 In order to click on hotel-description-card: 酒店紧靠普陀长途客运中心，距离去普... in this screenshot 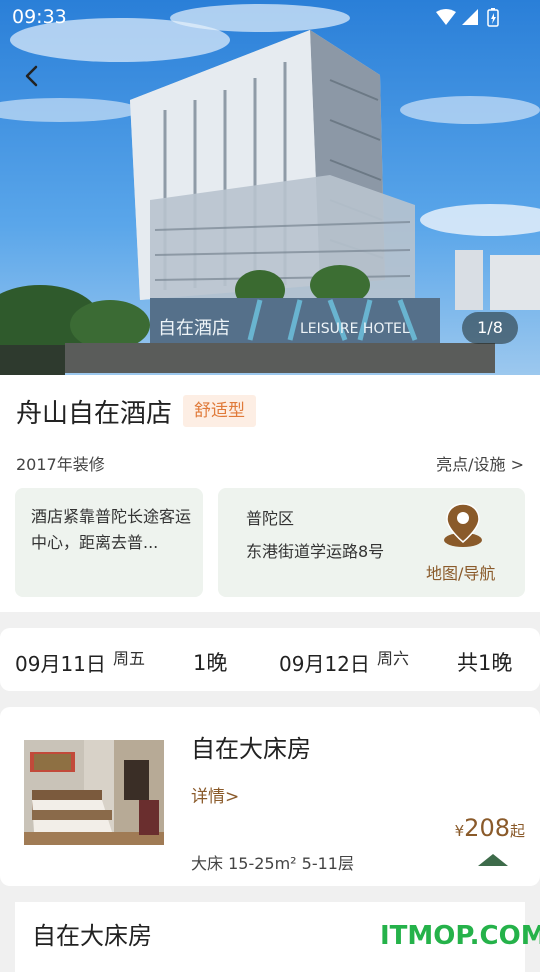, I will do `click(109, 542)`.